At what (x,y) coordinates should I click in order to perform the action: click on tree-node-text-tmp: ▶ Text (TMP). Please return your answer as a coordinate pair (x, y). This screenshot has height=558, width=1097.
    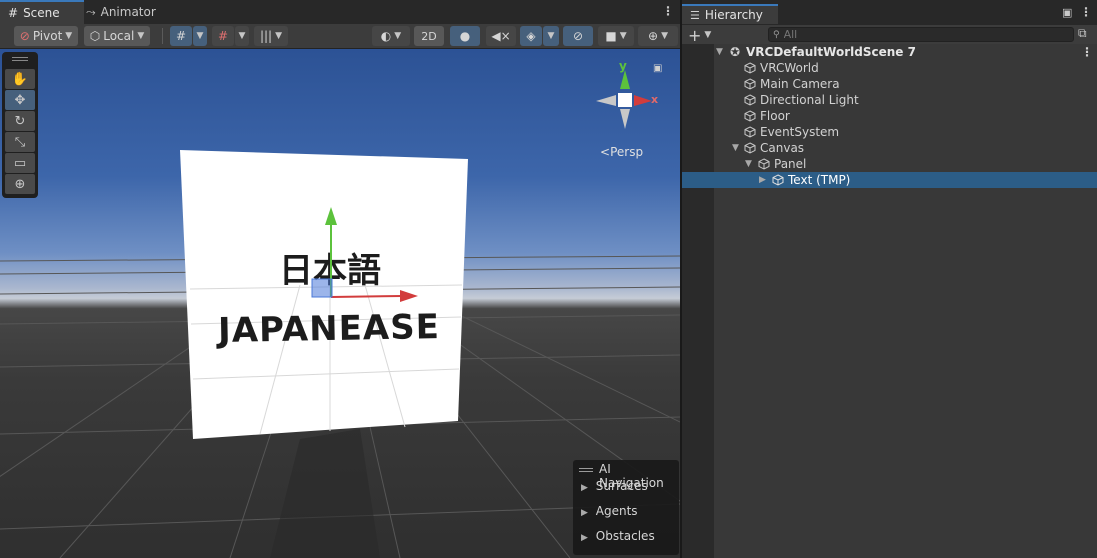
    Looking at the image, I should click on (889, 180).